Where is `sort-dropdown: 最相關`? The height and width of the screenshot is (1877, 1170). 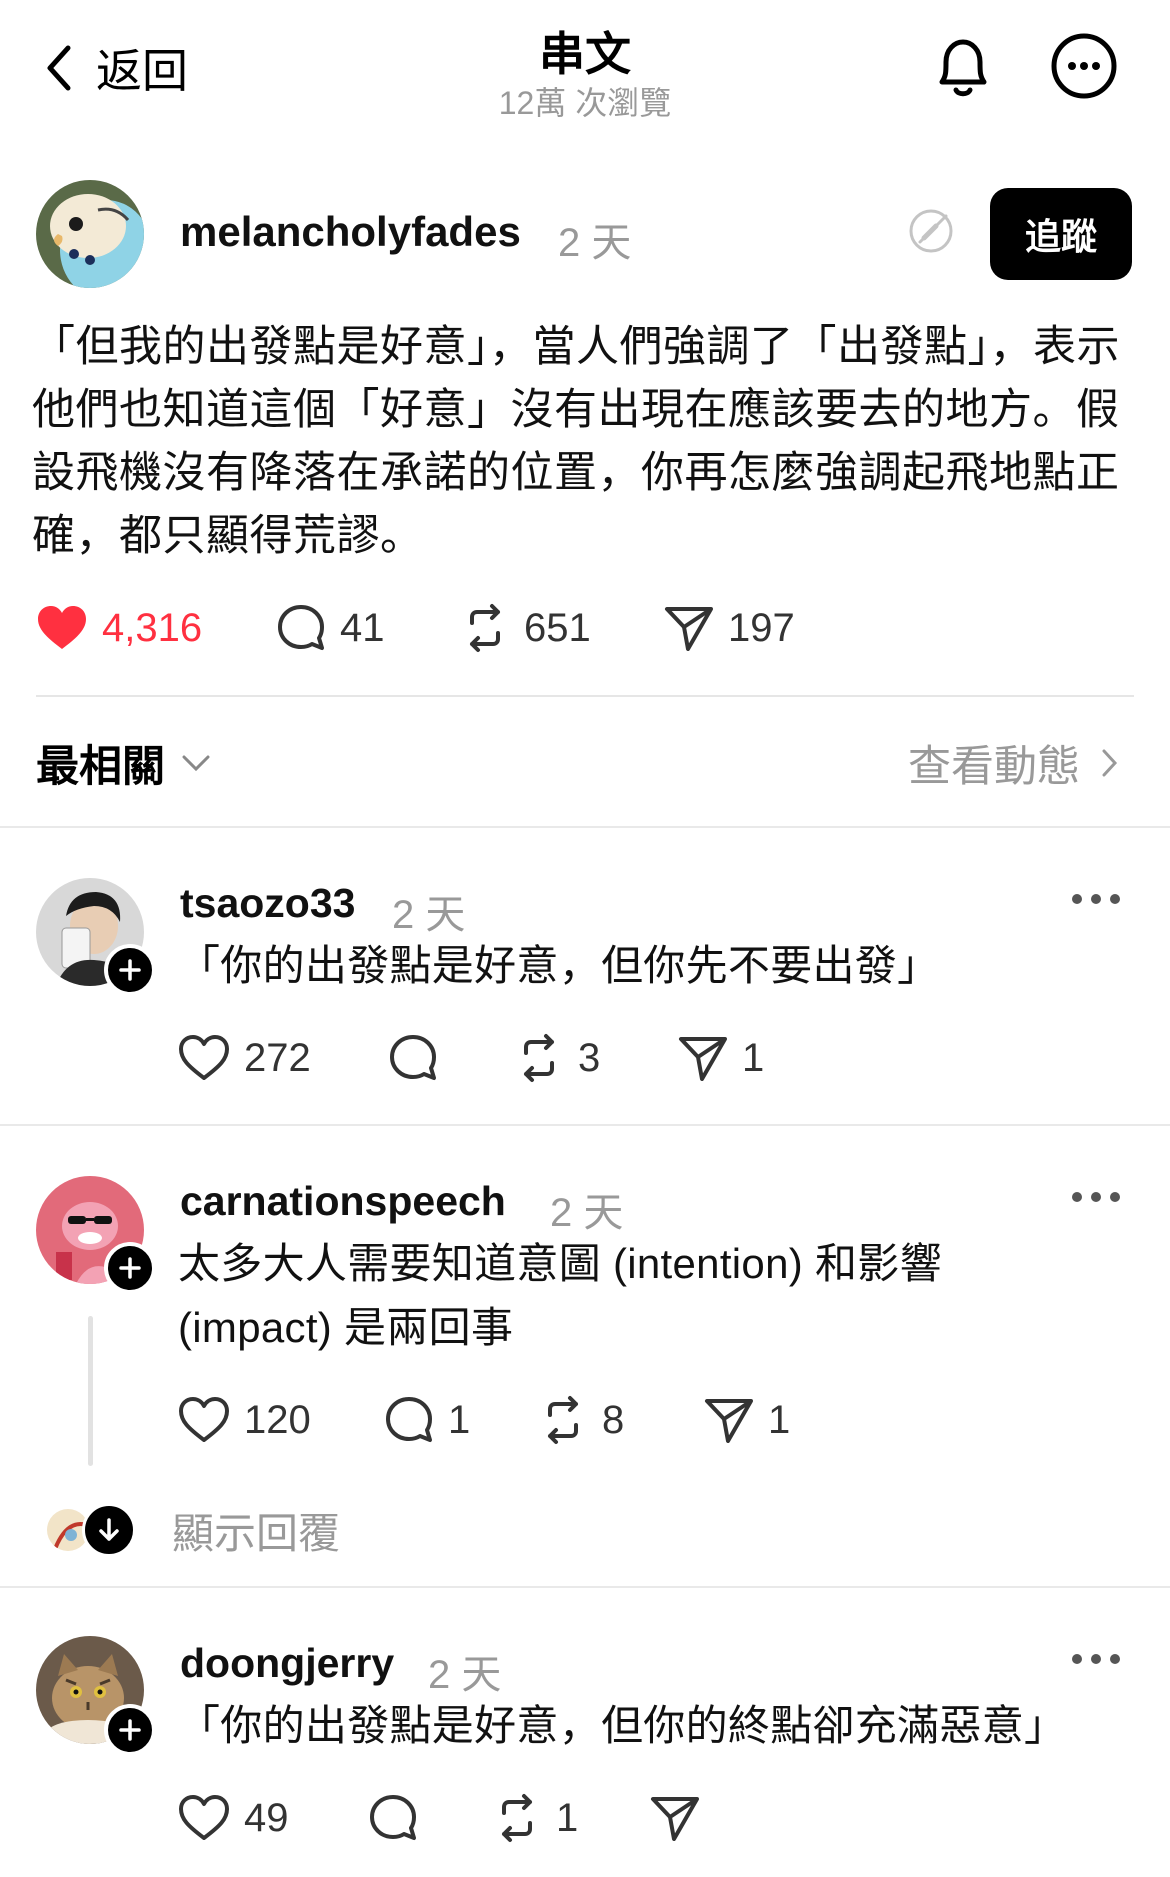
sort-dropdown: 最相關 is located at coordinates (123, 763).